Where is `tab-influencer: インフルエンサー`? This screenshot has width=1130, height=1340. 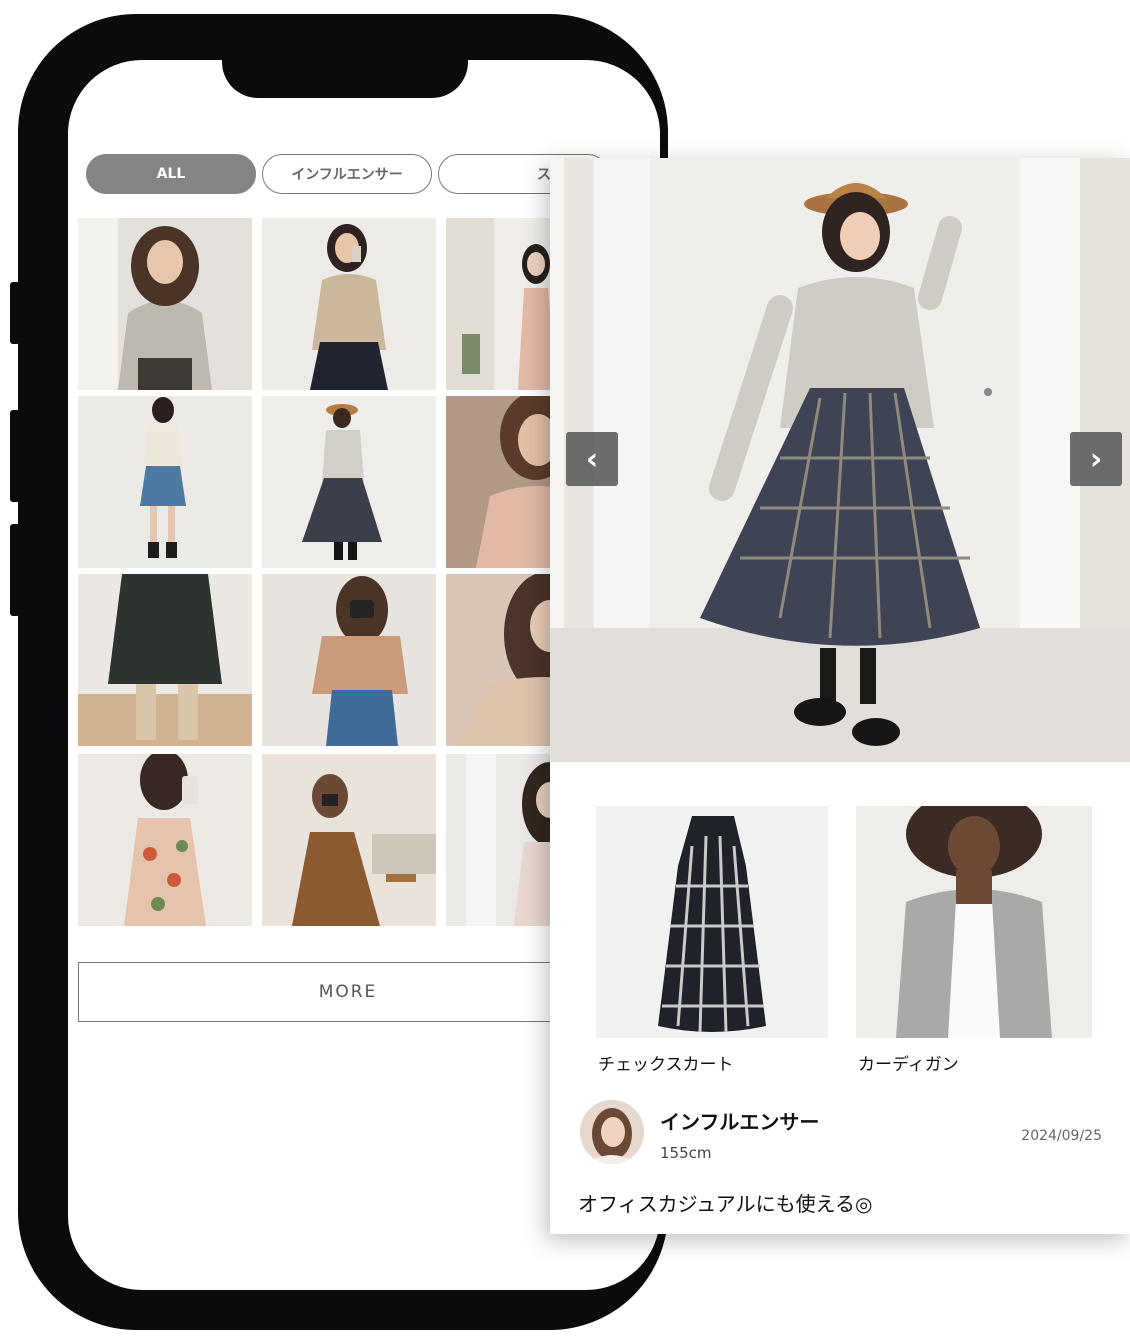 tab-influencer: インフルエンサー is located at coordinates (347, 174).